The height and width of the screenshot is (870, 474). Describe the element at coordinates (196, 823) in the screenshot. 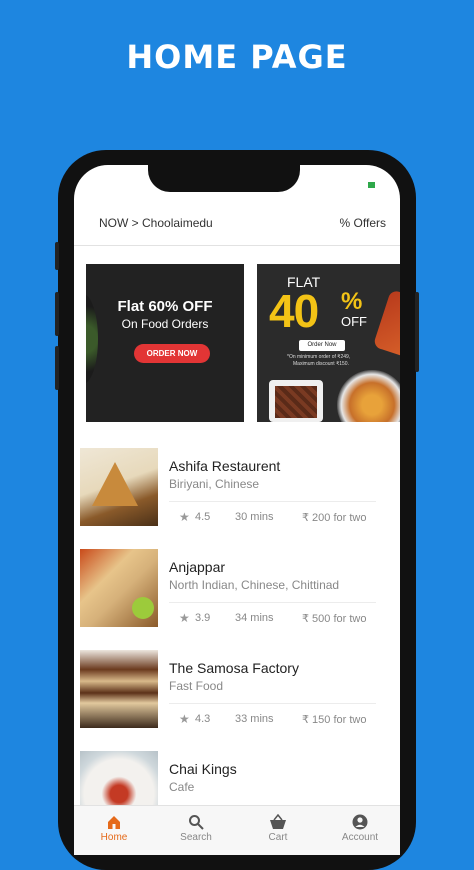

I see `search-icon` at that location.